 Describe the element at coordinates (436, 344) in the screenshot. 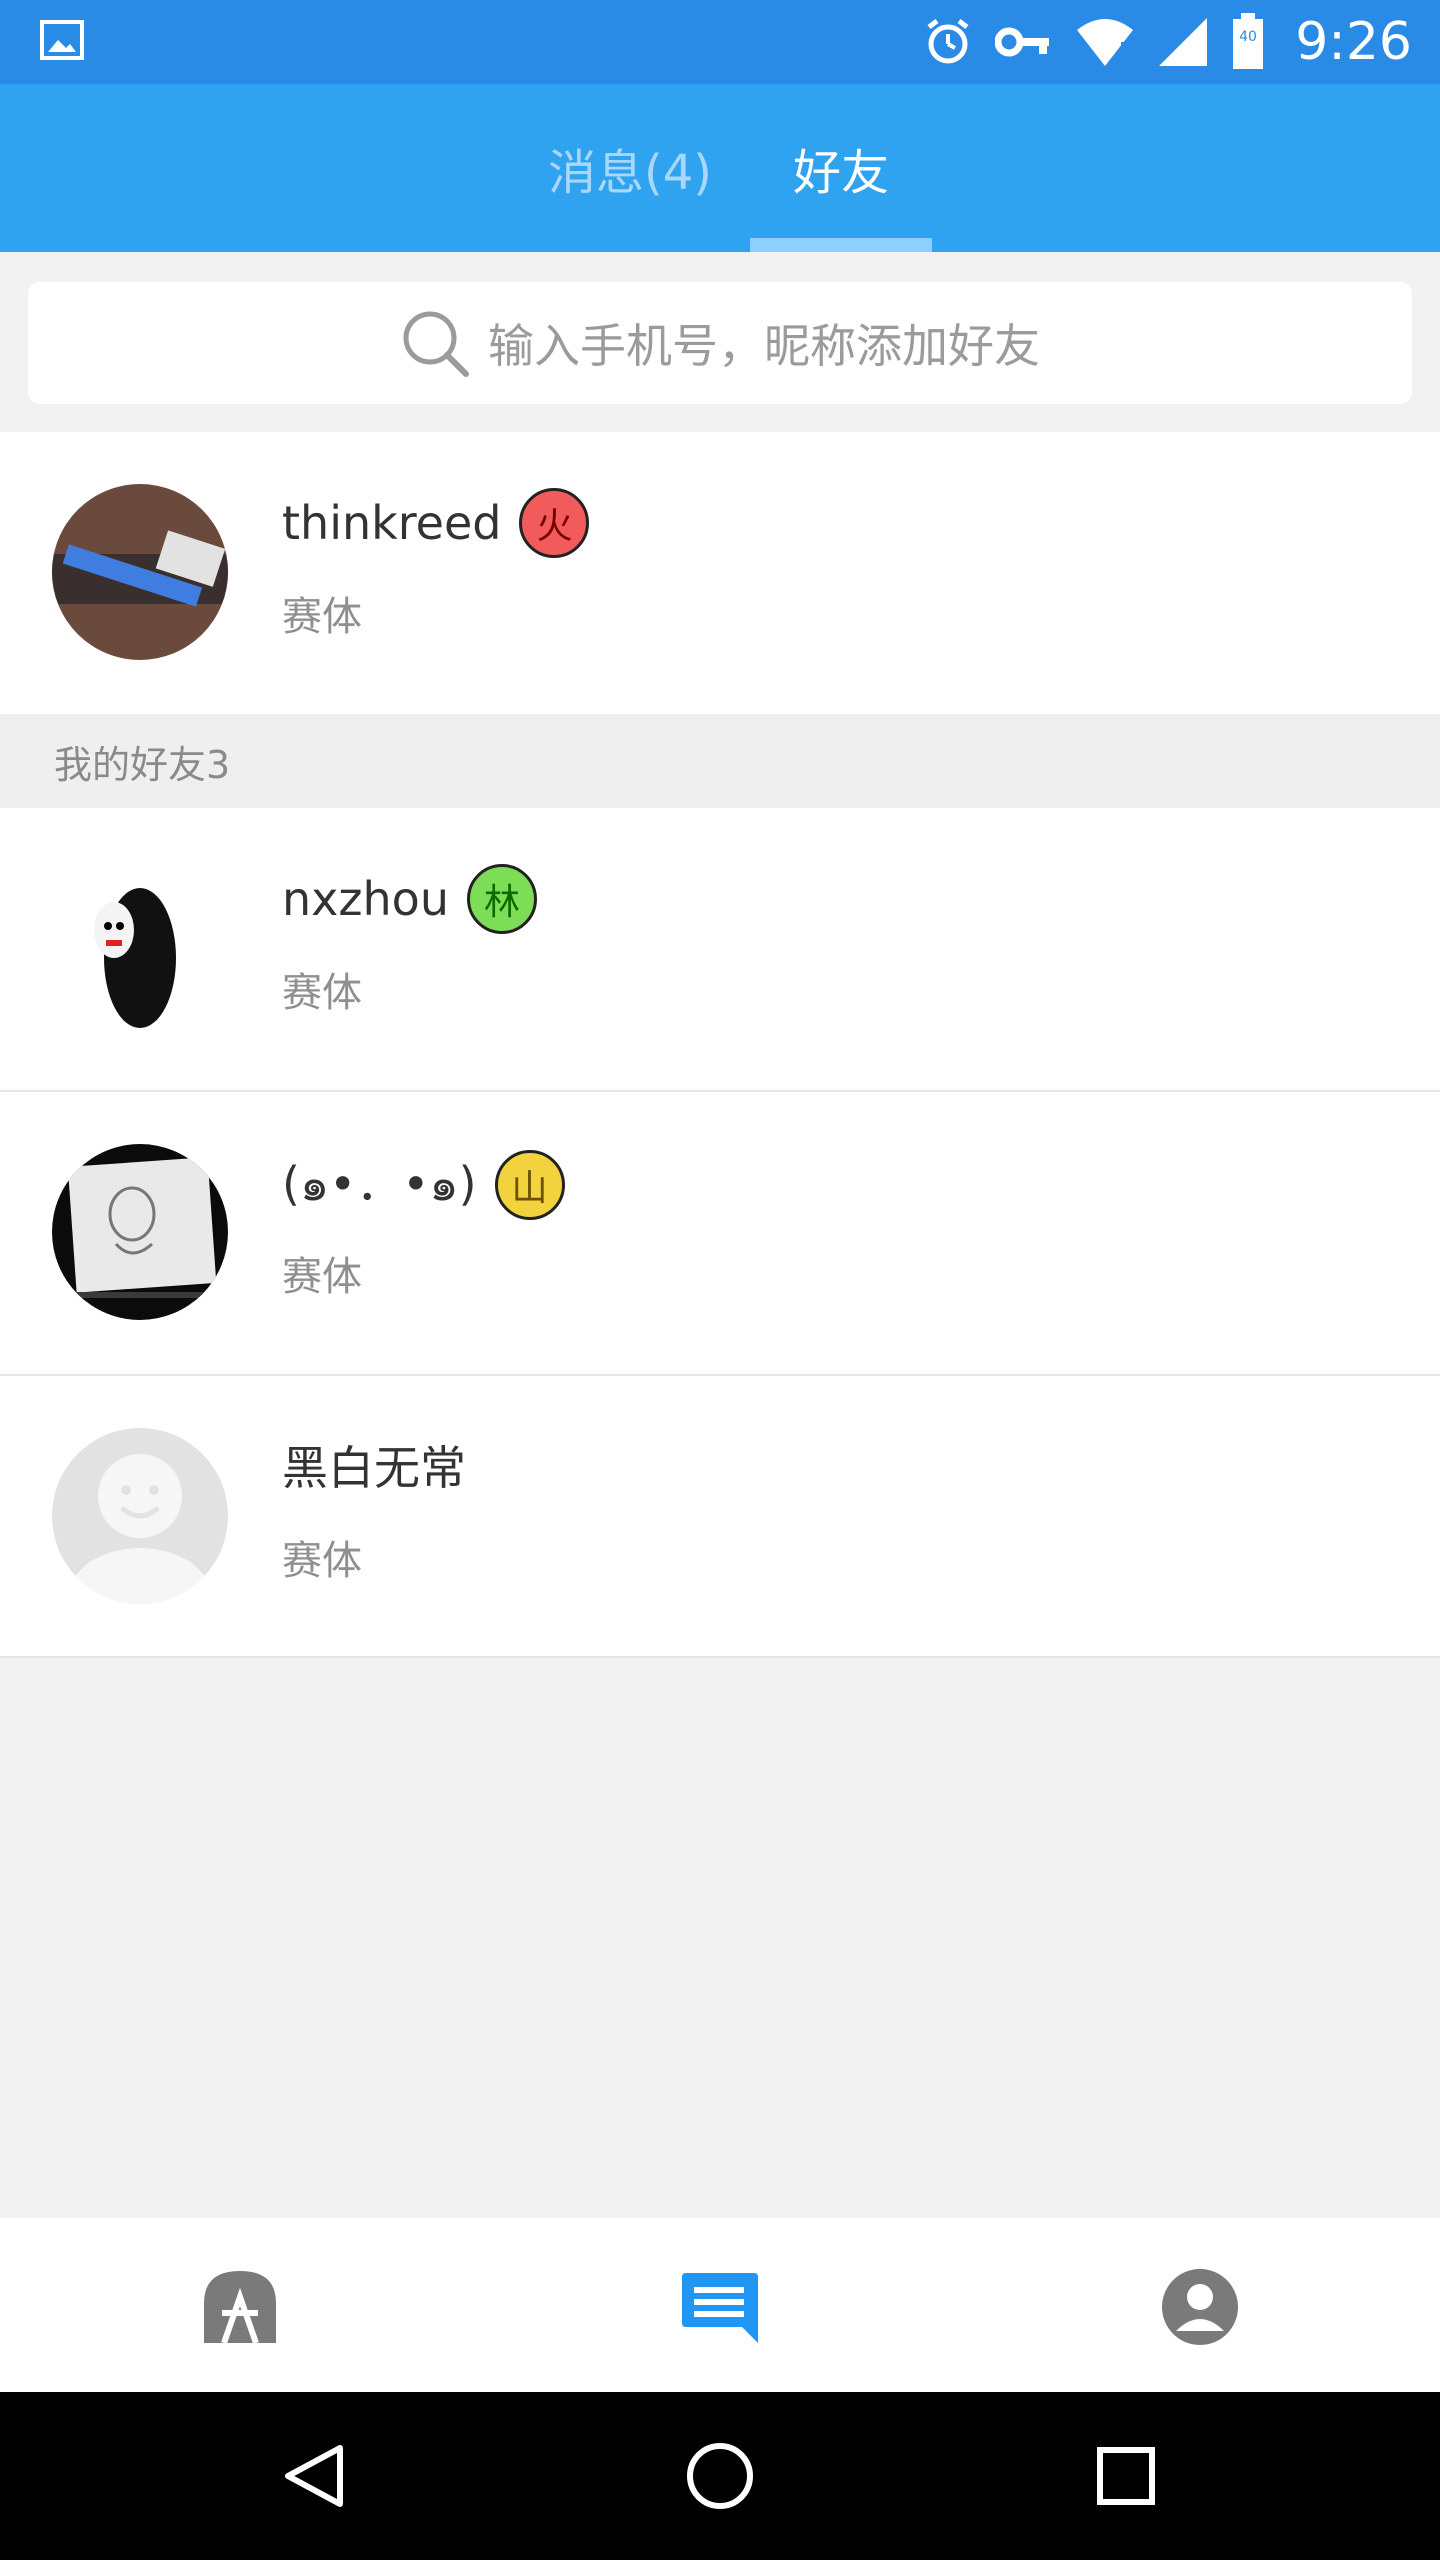

I see `search-icon` at that location.